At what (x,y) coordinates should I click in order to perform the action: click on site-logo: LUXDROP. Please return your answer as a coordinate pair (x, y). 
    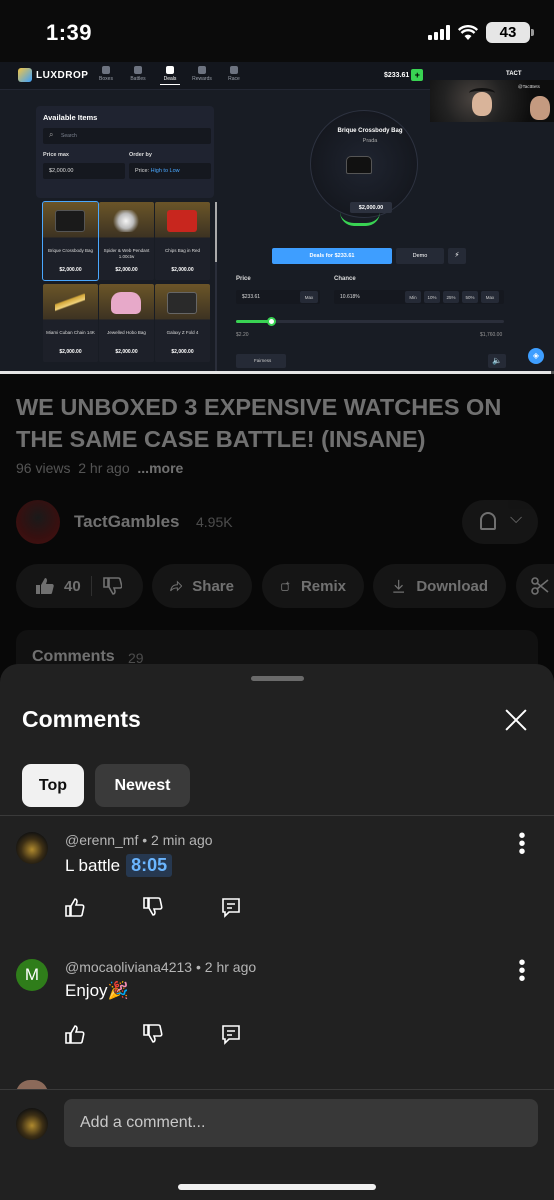
    Looking at the image, I should click on (53, 75).